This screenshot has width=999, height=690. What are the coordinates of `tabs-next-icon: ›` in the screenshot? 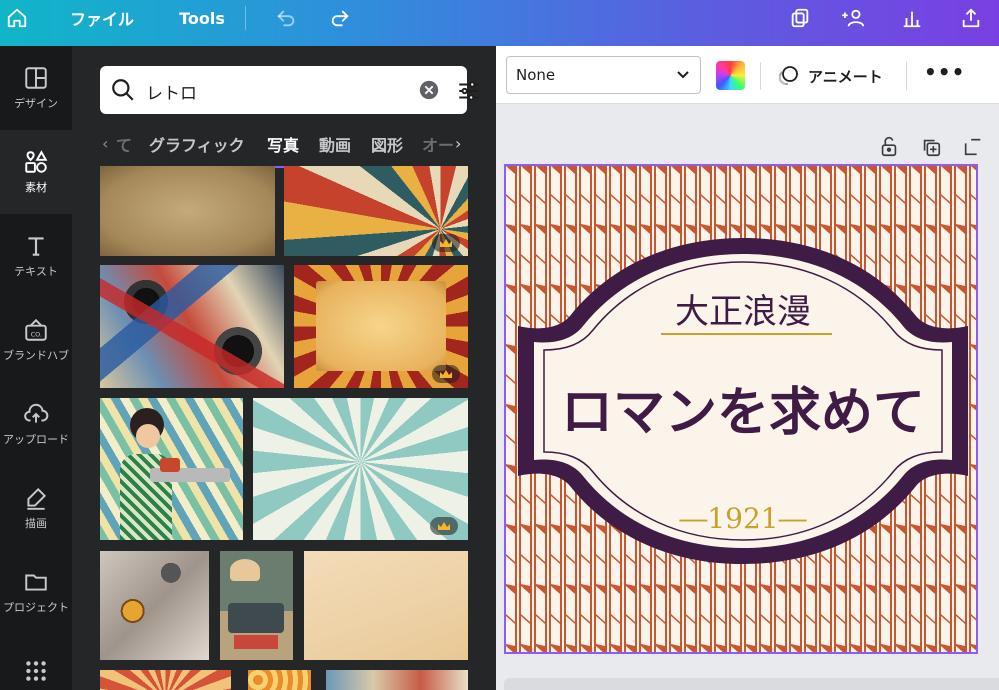 It's located at (458, 143).